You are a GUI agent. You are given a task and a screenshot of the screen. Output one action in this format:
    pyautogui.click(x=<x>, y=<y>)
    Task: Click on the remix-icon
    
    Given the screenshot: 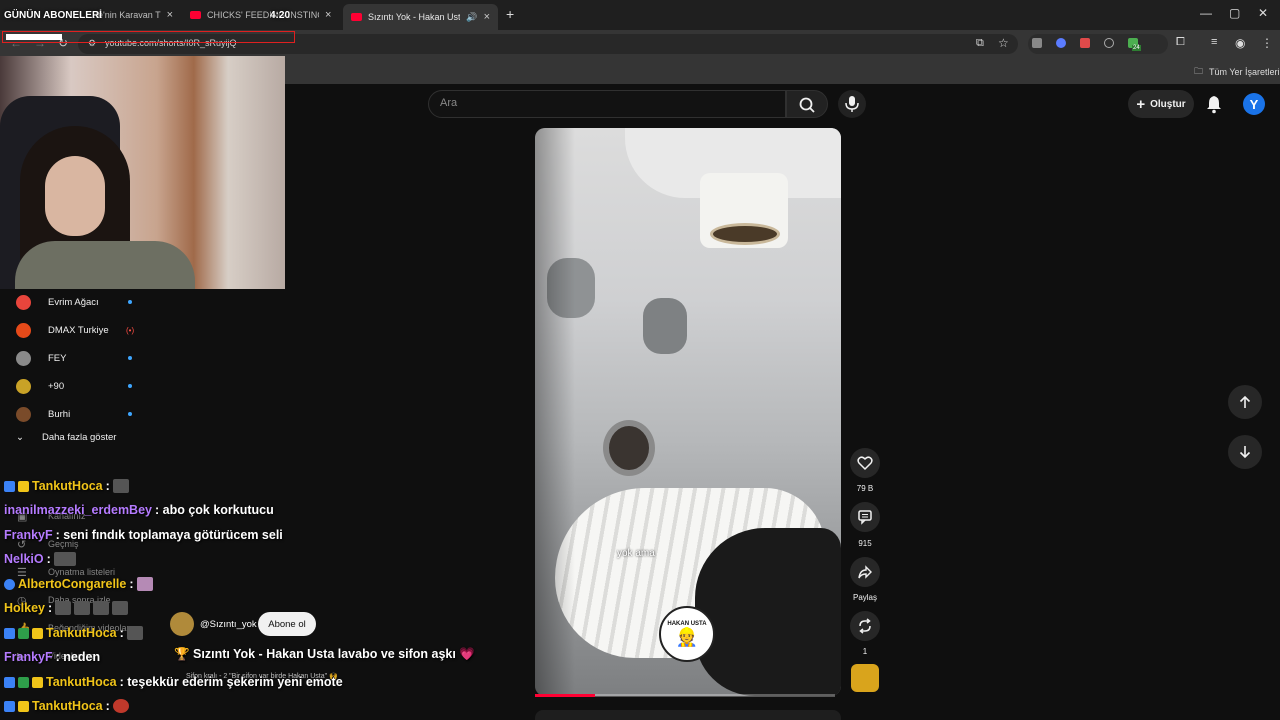 What is the action you would take?
    pyautogui.click(x=865, y=626)
    